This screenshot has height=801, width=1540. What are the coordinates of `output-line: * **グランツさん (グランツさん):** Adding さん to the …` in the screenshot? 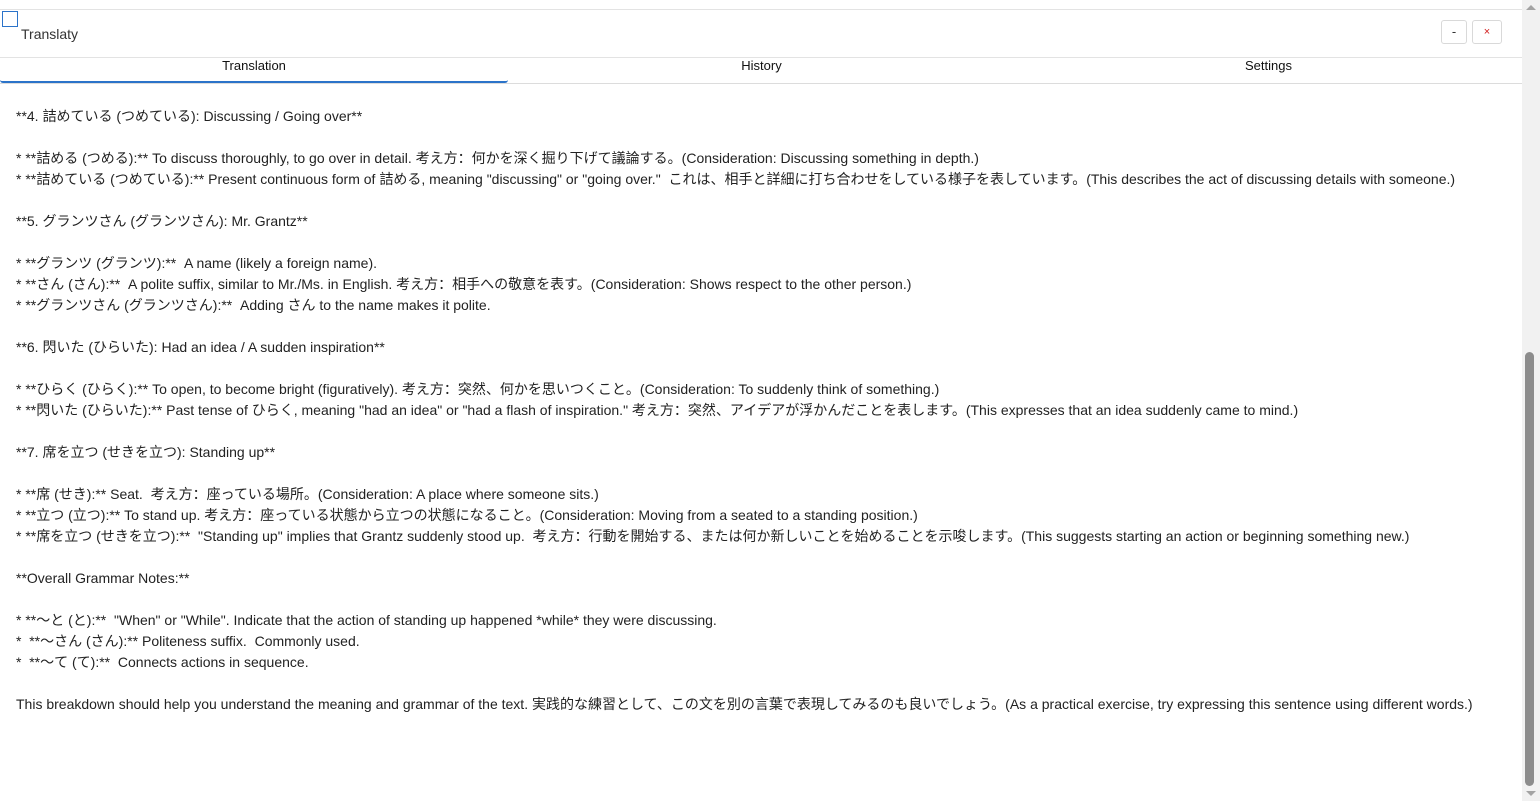 It's located at (253, 305).